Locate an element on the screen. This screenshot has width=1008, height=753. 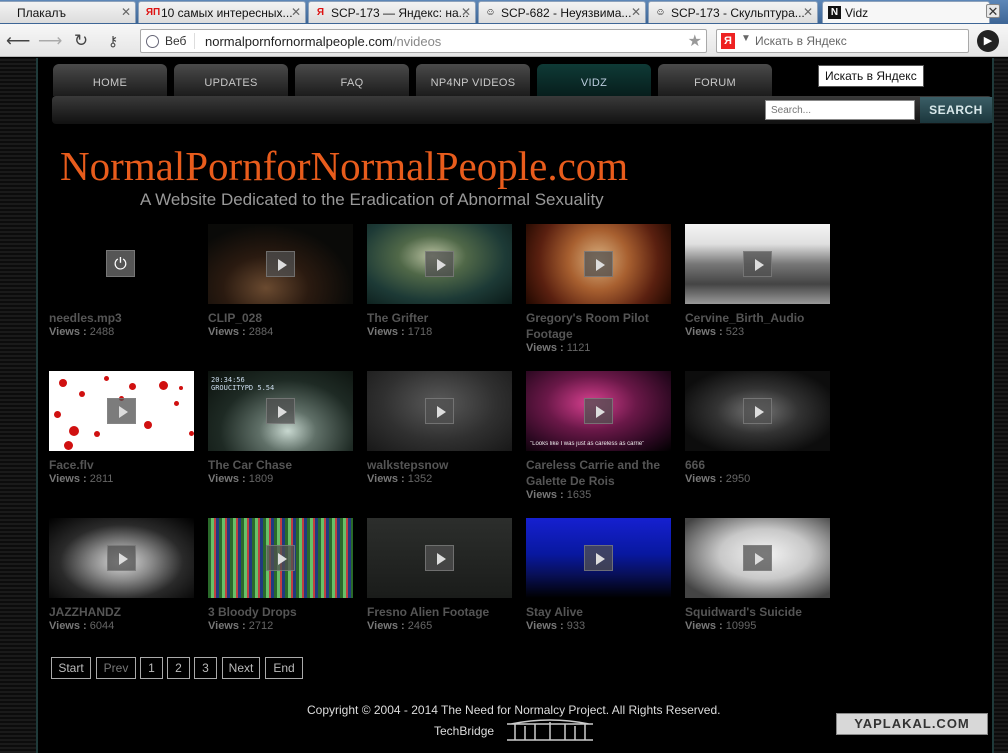
video-title: Squidward's Suicide is located at coordinates (761, 612).